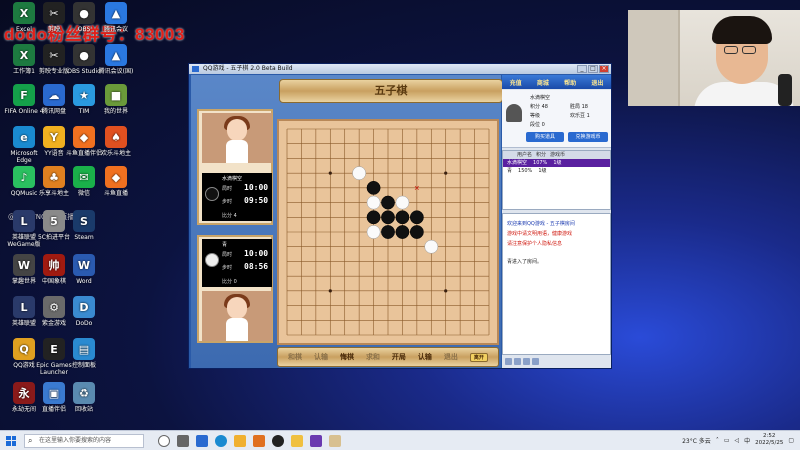 The height and width of the screenshot is (450, 800). What do you see at coordinates (259, 440) in the screenshot?
I see `douyu-icon` at bounding box center [259, 440].